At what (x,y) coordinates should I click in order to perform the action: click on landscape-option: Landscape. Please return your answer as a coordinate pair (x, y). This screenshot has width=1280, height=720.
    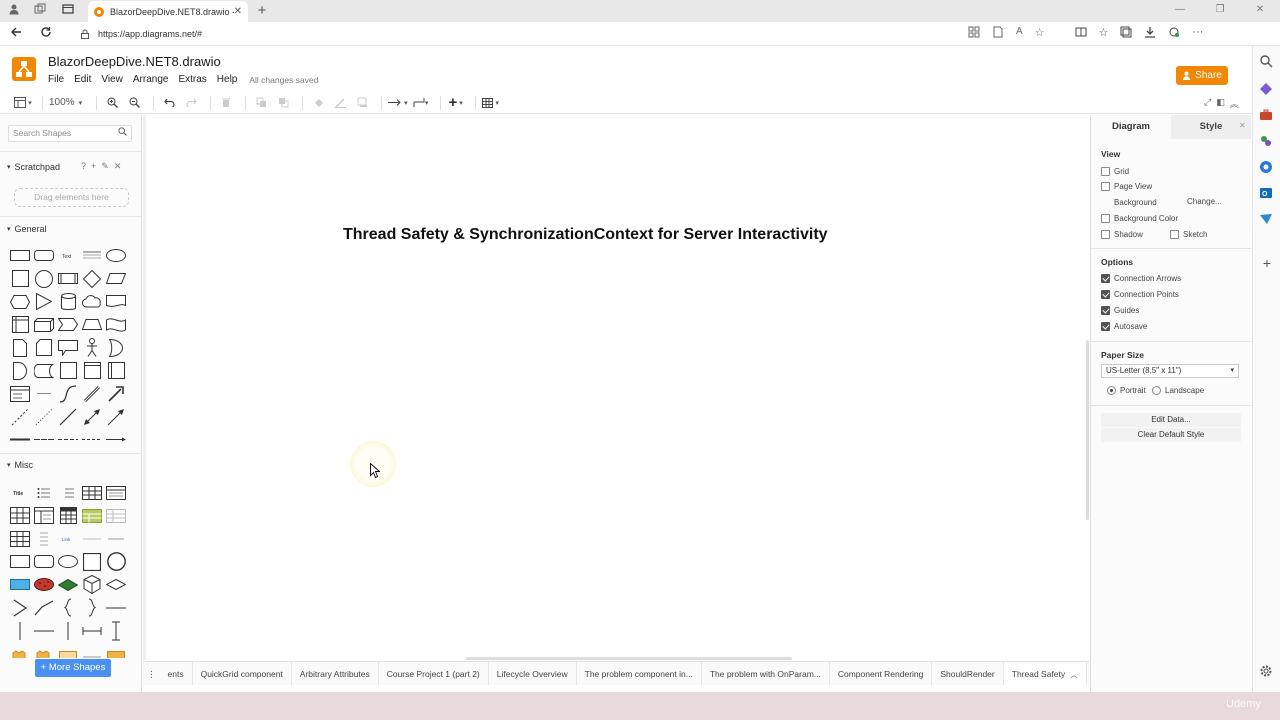
    Looking at the image, I should click on (1178, 390).